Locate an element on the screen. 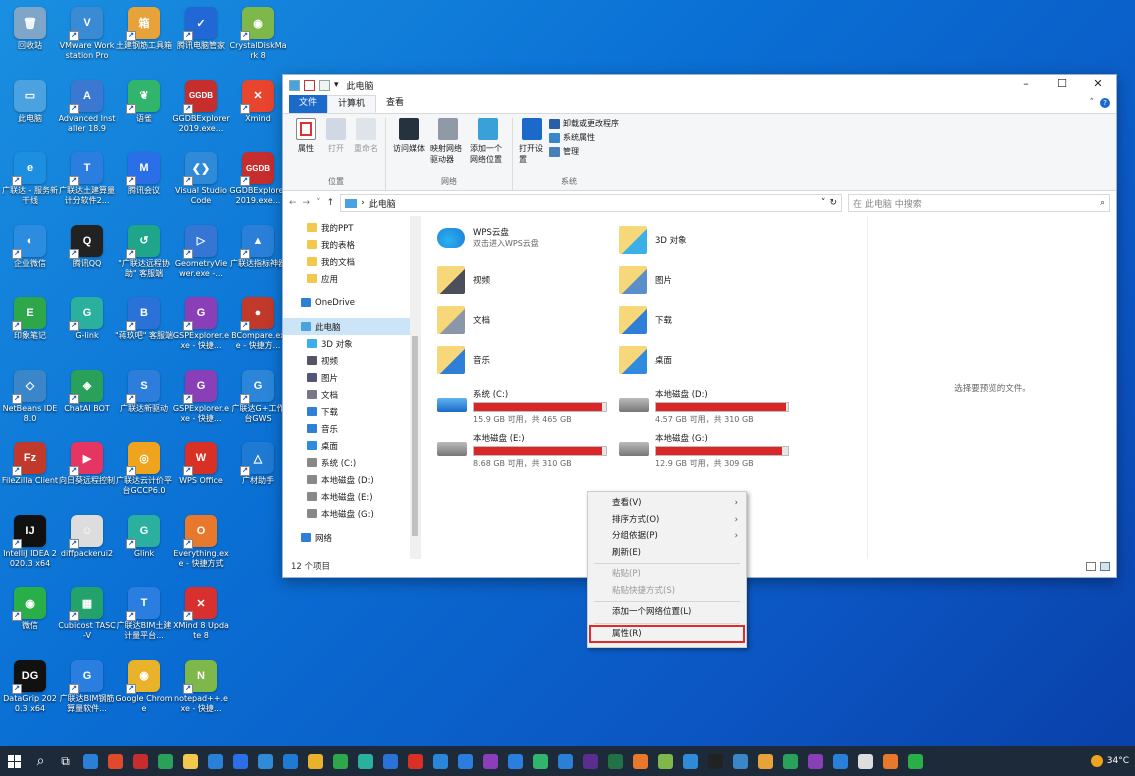 The height and width of the screenshot is (776, 1135). breadcrumb: 此电脑 is located at coordinates (382, 203).